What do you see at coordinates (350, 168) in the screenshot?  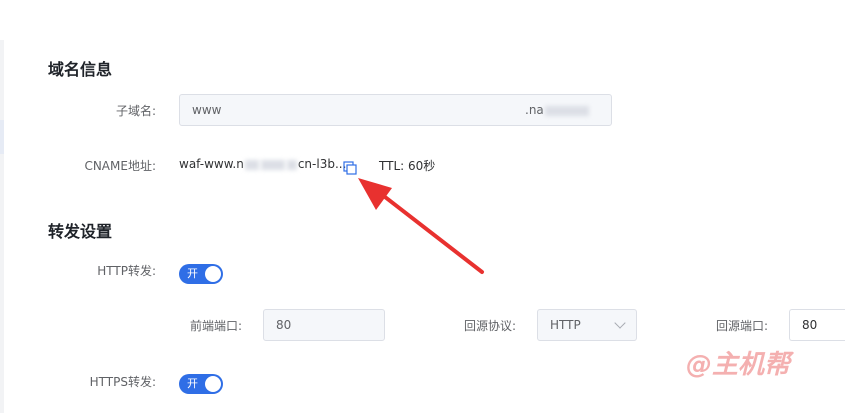 I see `copy-icon` at bounding box center [350, 168].